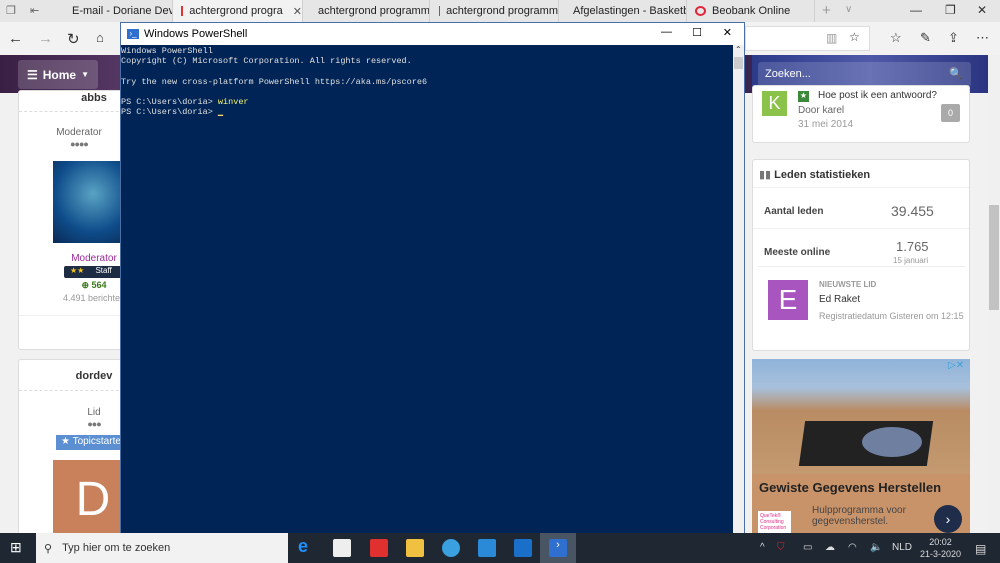 The height and width of the screenshot is (563, 1000). Describe the element at coordinates (788, 300) in the screenshot. I see `newest-member-avatar: E` at that location.